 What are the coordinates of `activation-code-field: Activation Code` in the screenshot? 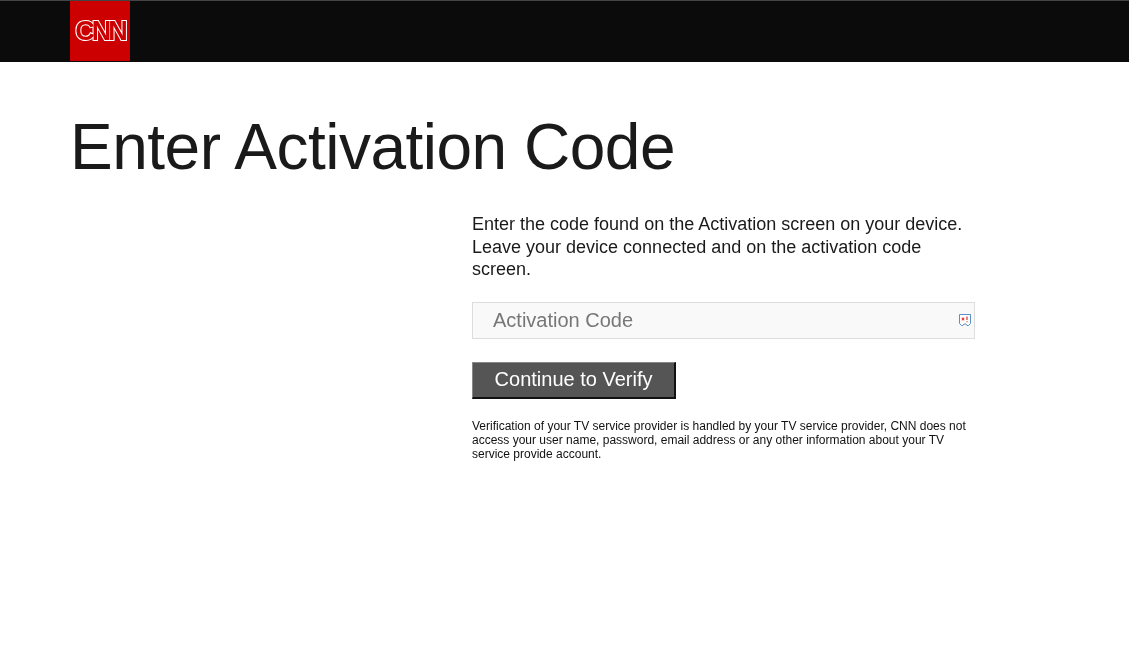 It's located at (723, 320).